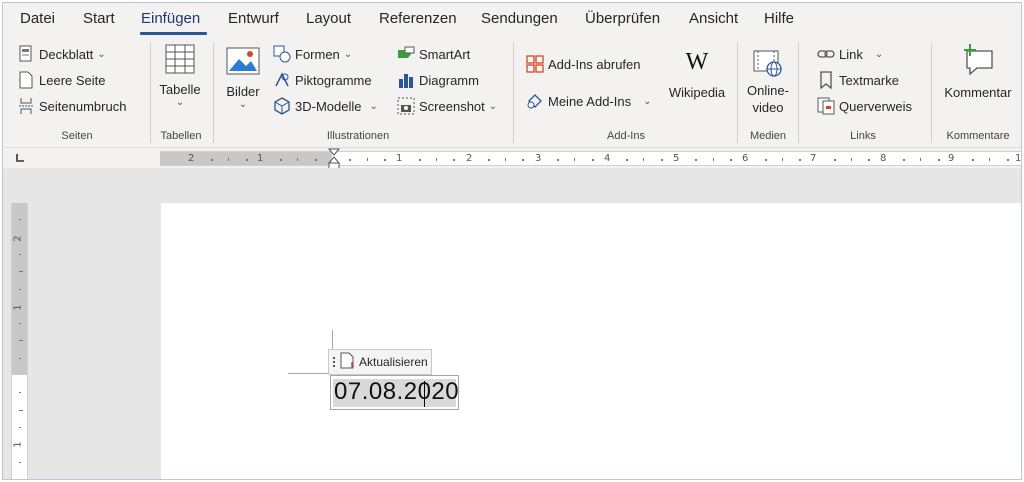 The height and width of the screenshot is (482, 1024). What do you see at coordinates (317, 54) in the screenshot?
I see `formen-label: Formen` at bounding box center [317, 54].